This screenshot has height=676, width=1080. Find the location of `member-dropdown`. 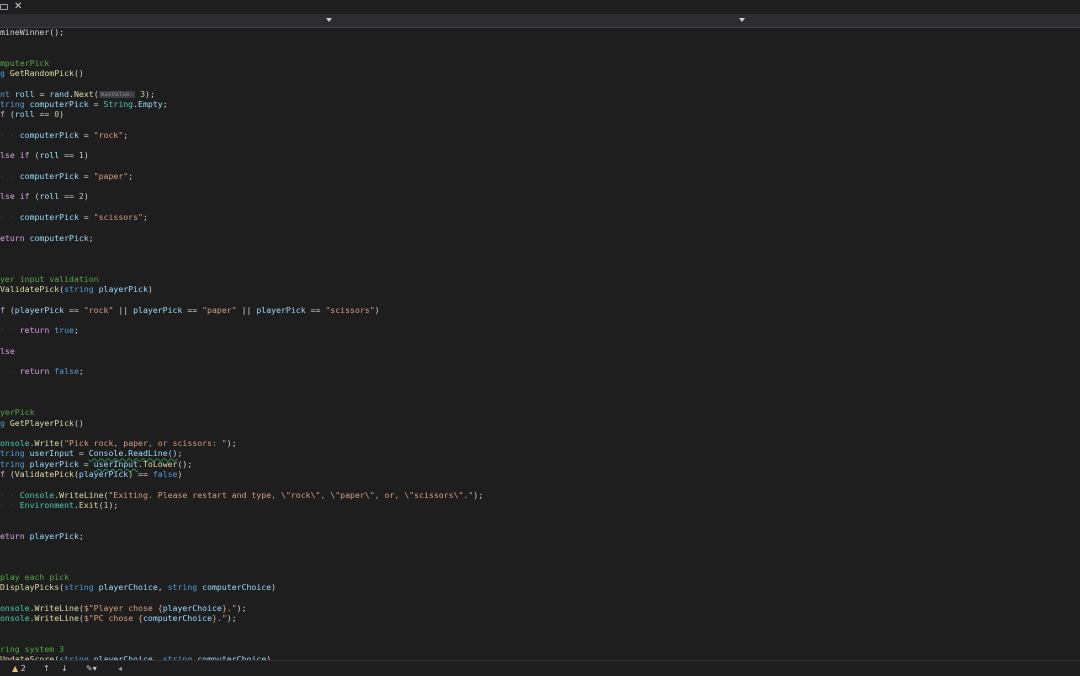

member-dropdown is located at coordinates (541, 20).